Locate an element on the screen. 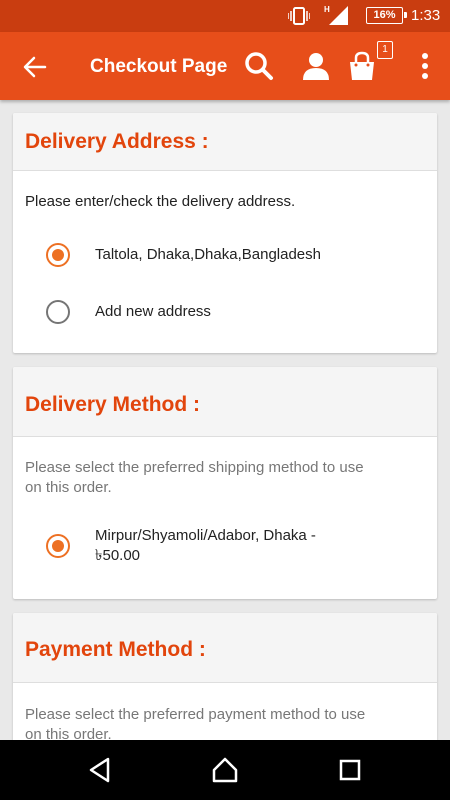  battery-level: 16% is located at coordinates (384, 15).